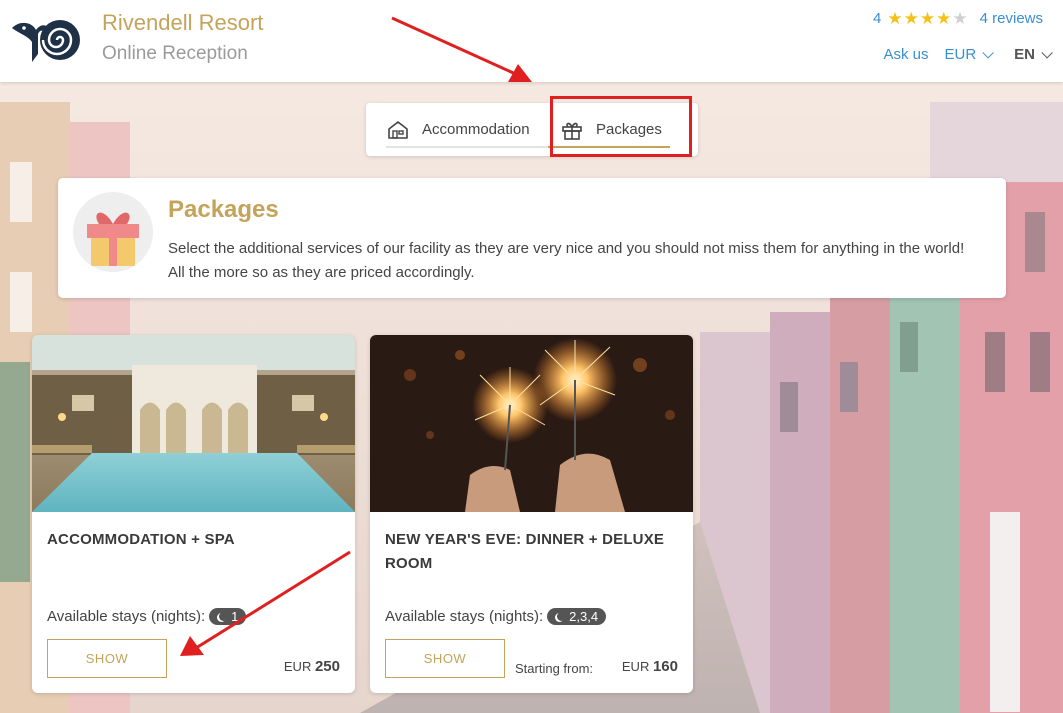 This screenshot has width=1063, height=713. I want to click on package-price: EUR 250, so click(312, 666).